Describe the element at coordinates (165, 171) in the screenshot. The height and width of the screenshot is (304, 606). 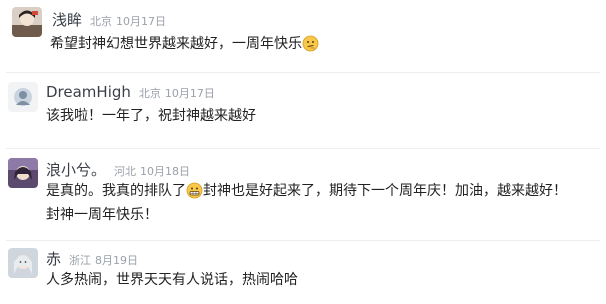
I see `comment-date: 10月18日` at that location.